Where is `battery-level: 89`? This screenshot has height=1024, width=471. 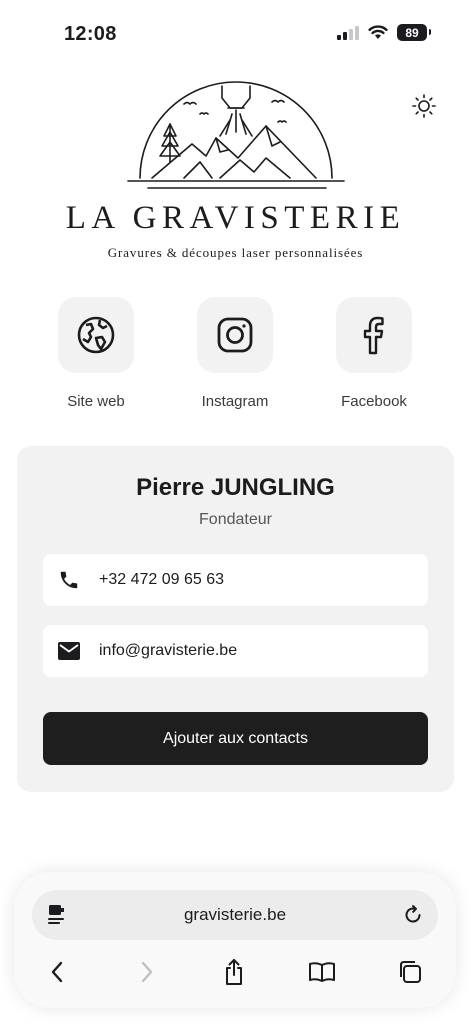
battery-level: 89 is located at coordinates (412, 32).